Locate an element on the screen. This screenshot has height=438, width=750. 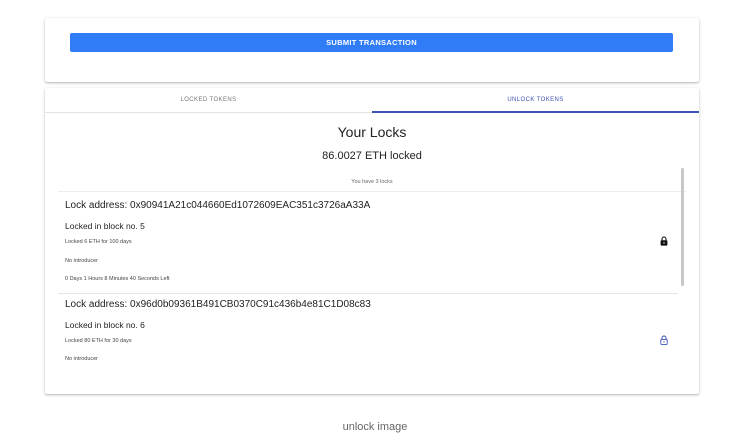
lock-amount: Locked 6 ETH for 100 days is located at coordinates (98, 242).